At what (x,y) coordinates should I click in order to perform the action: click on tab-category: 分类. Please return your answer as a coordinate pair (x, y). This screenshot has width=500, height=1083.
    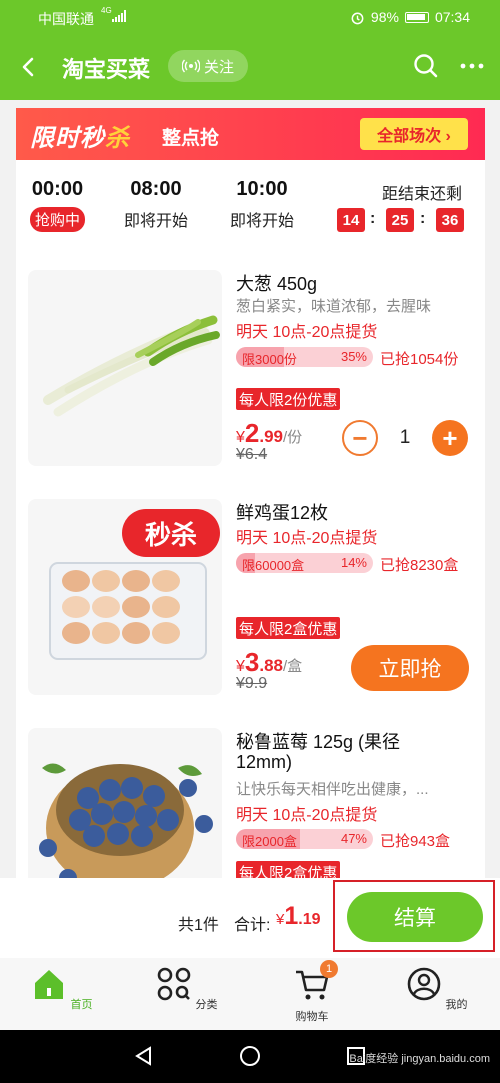
    Looking at the image, I should click on (187, 989).